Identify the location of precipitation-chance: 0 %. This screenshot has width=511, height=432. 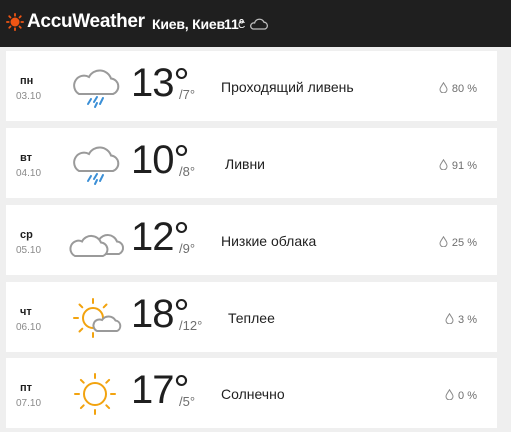
(461, 395).